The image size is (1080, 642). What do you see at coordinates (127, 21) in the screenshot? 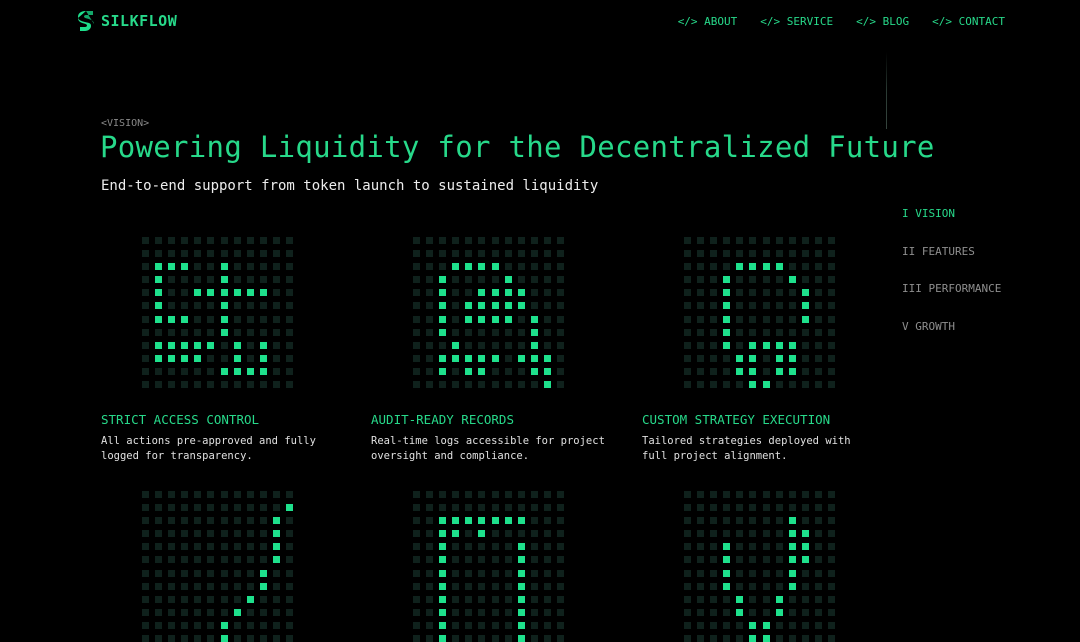
I see `logo: SILKFLOW` at bounding box center [127, 21].